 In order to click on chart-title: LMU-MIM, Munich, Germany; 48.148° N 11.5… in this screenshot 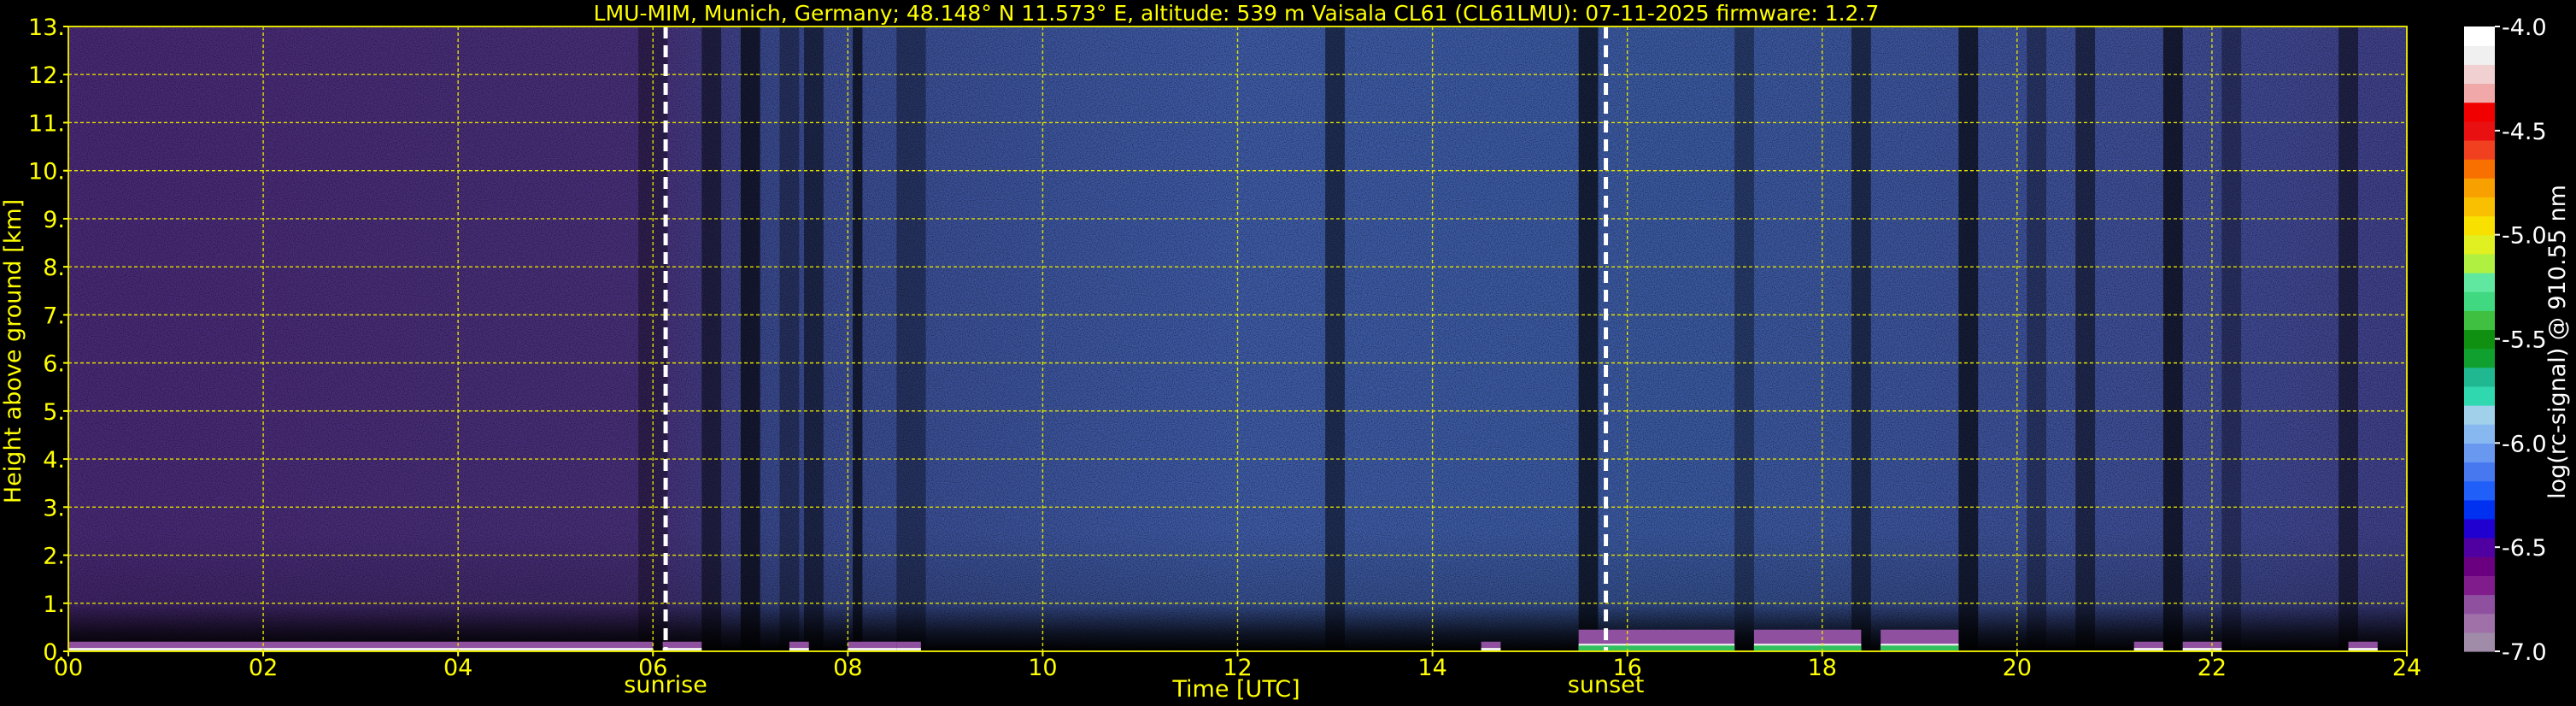, I will do `click(1237, 13)`.